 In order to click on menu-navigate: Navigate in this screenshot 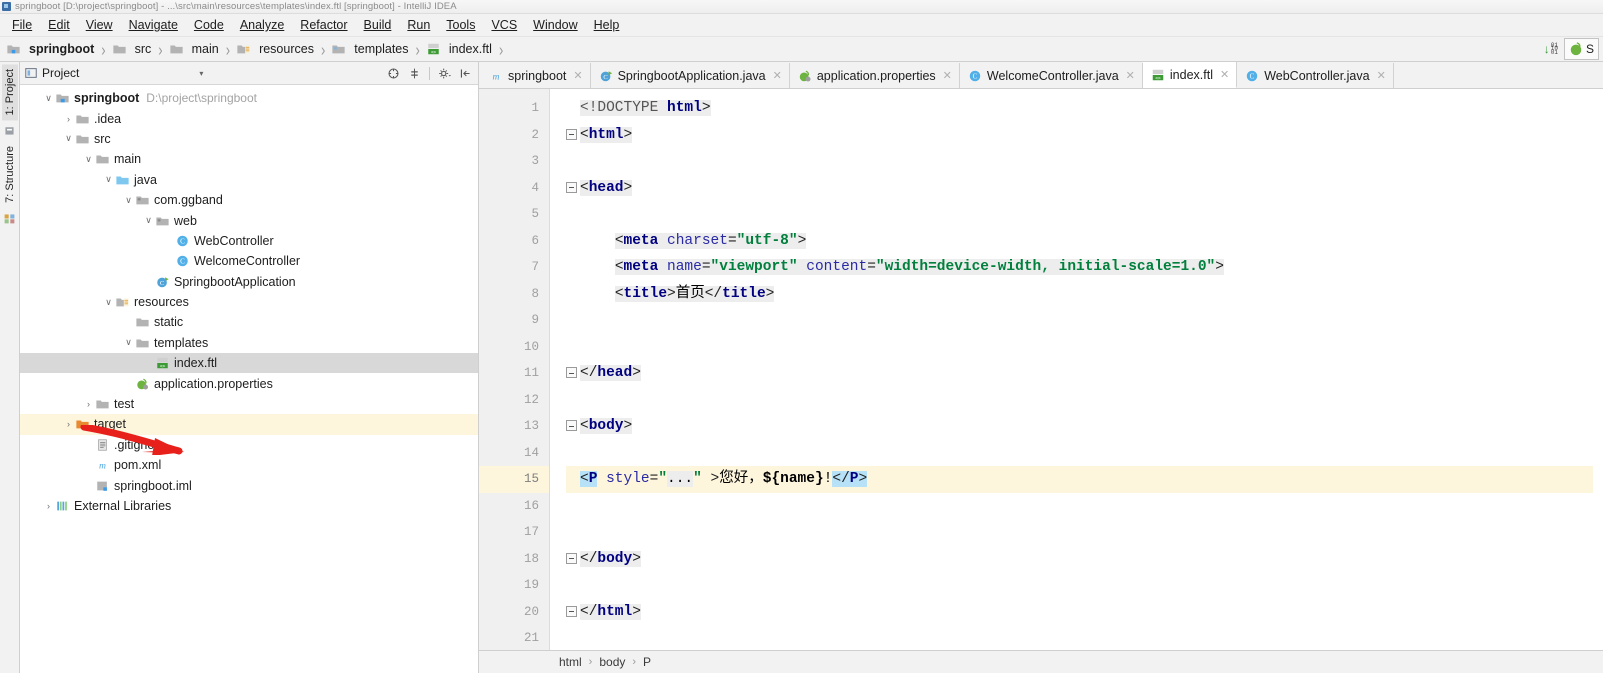, I will do `click(153, 25)`.